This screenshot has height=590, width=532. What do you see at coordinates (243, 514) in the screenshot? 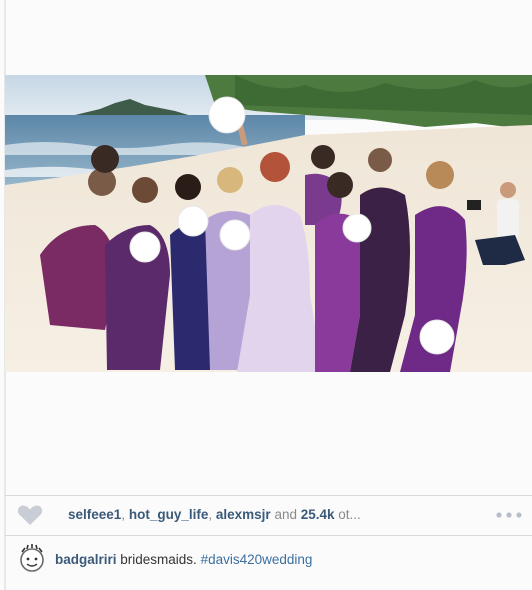
I see `liker-username: alexmsjr` at bounding box center [243, 514].